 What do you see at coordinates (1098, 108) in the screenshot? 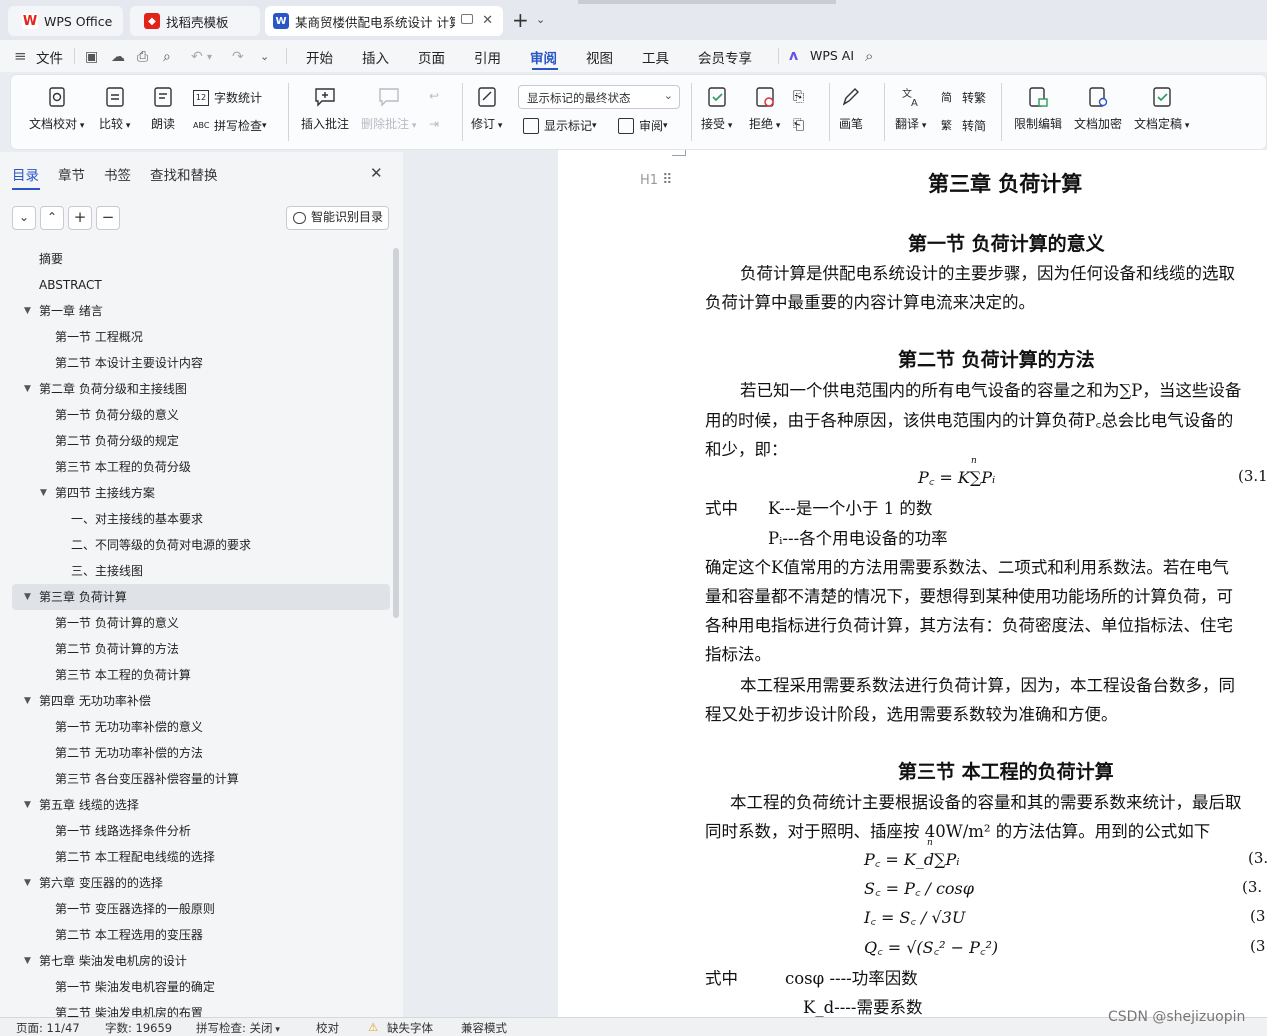
I see `doc-encrypt-button: 文档加密` at bounding box center [1098, 108].